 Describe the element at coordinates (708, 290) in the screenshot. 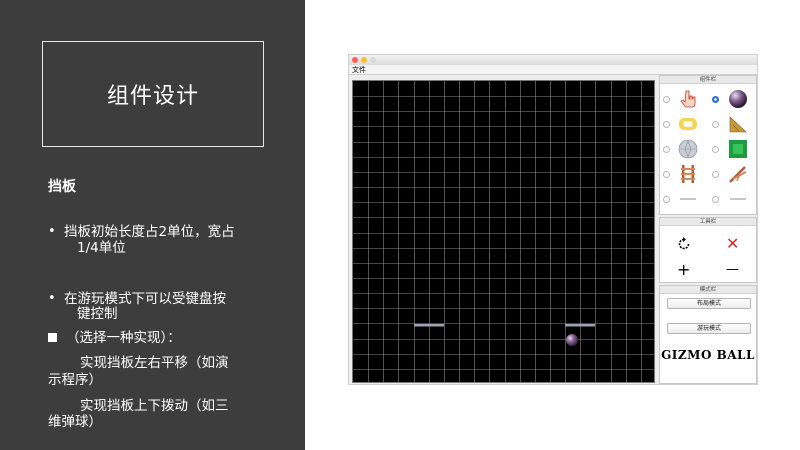

I see `mode-panel-title: 模式栏` at that location.